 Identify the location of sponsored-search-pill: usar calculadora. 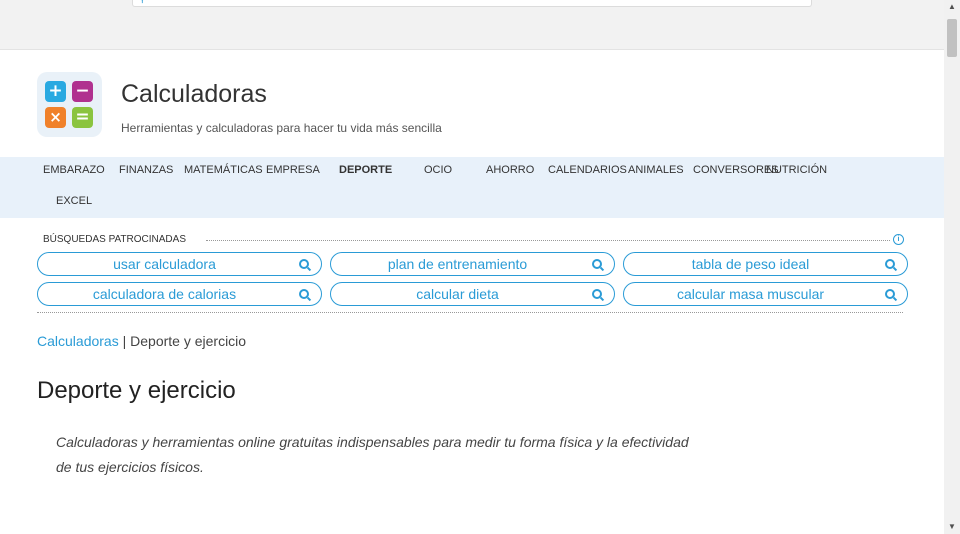
(179, 264).